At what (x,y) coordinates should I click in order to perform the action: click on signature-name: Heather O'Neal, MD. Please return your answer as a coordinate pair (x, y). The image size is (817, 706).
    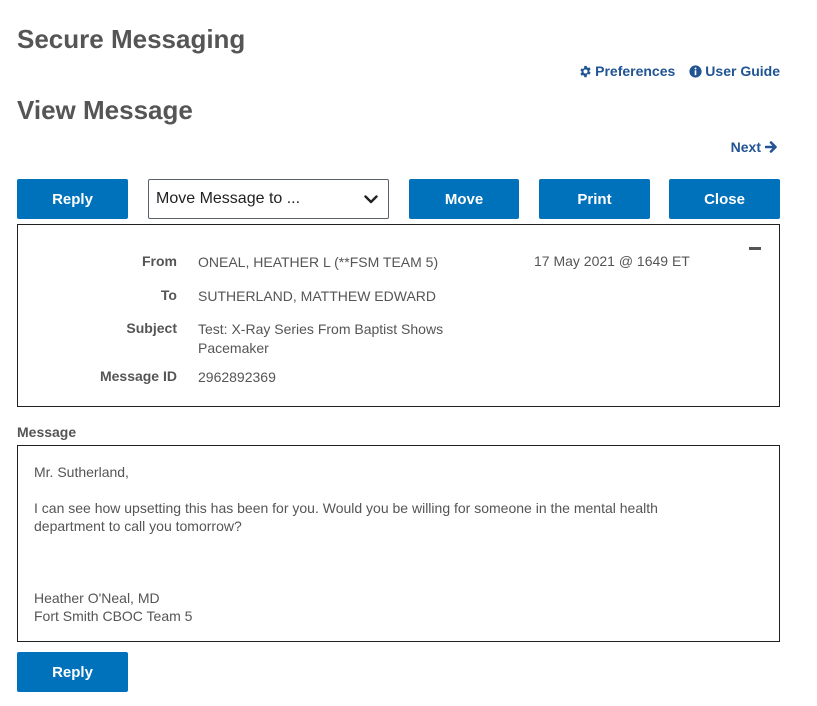
    Looking at the image, I should click on (97, 598).